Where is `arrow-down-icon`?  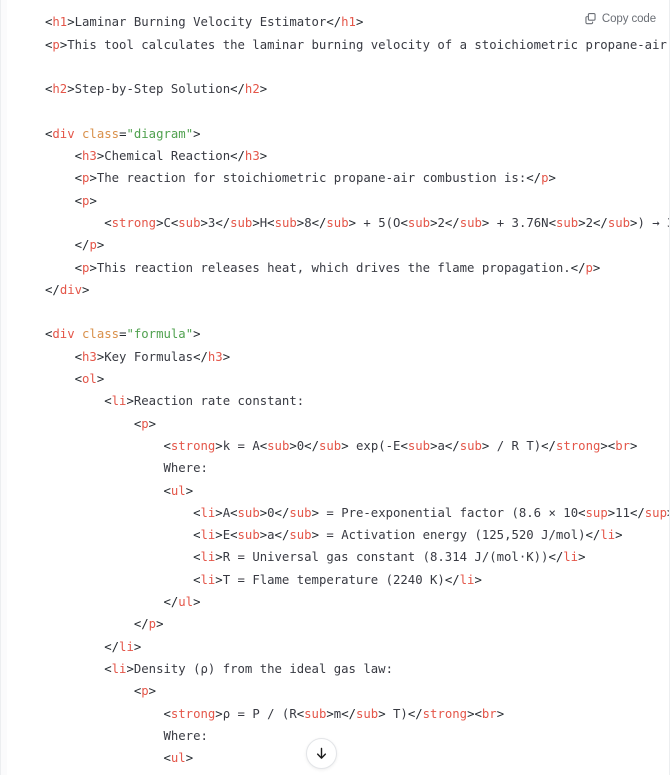
arrow-down-icon is located at coordinates (321, 753).